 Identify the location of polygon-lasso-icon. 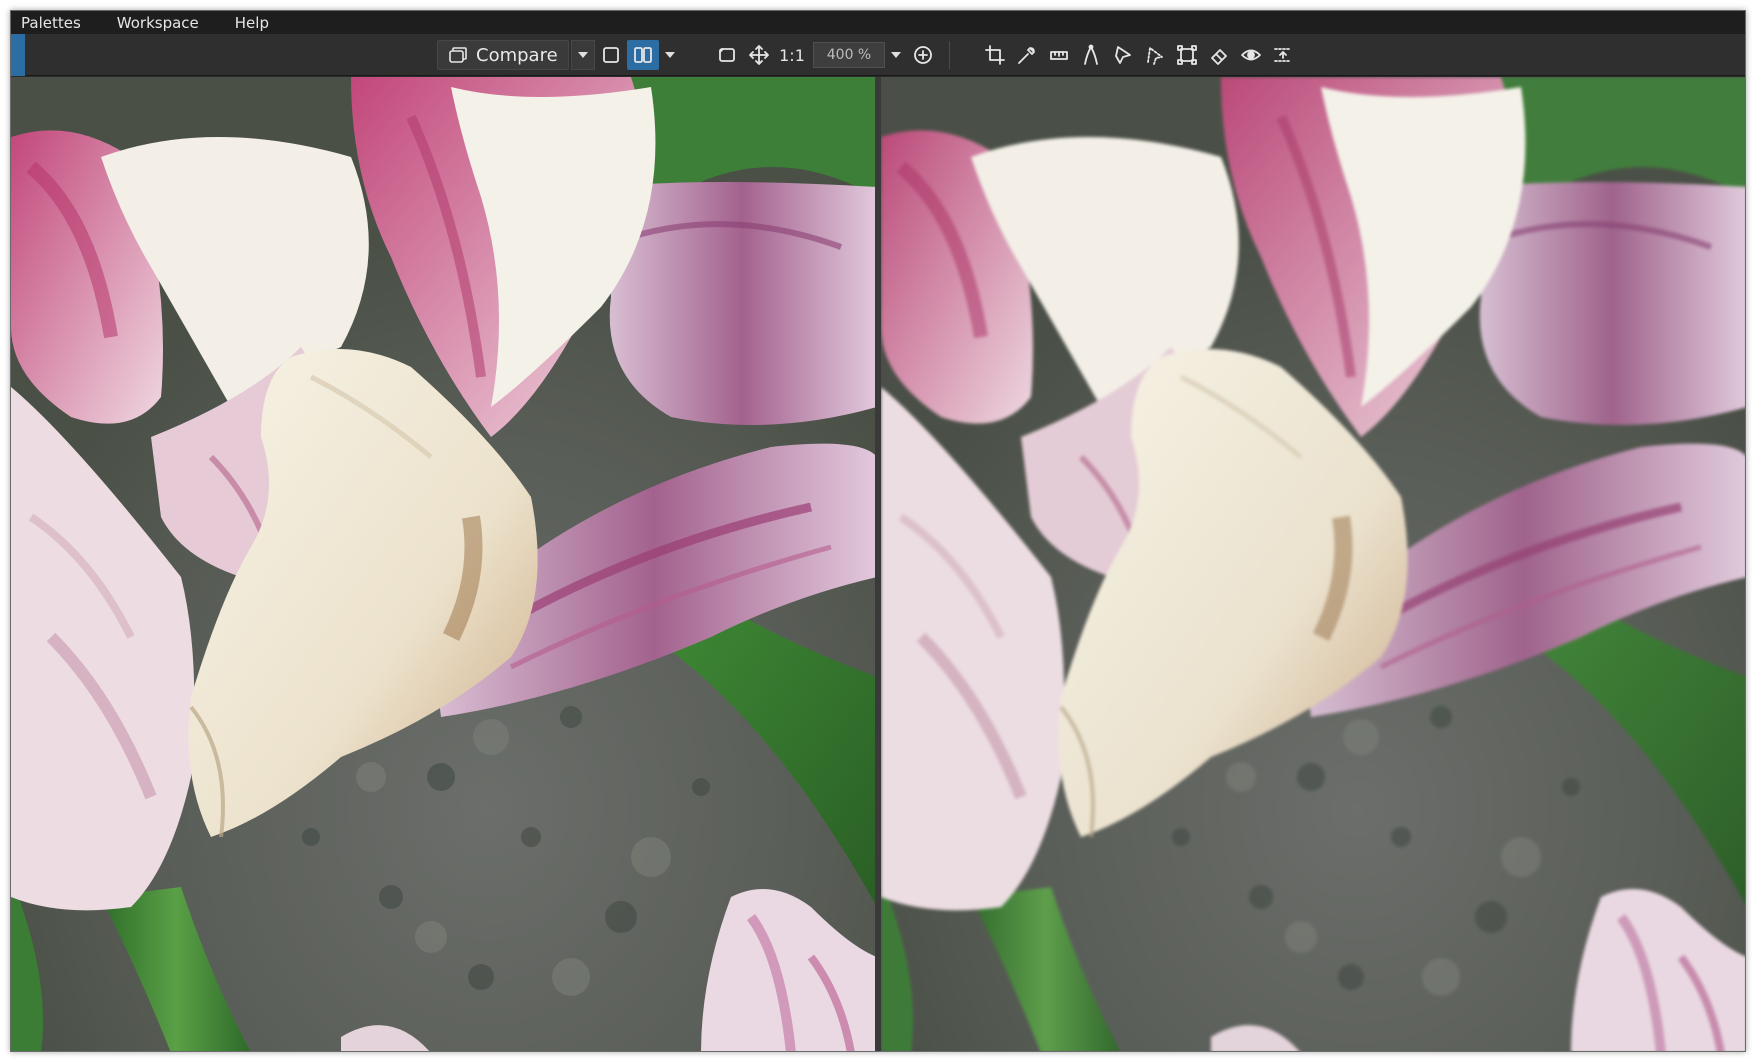
(1123, 55).